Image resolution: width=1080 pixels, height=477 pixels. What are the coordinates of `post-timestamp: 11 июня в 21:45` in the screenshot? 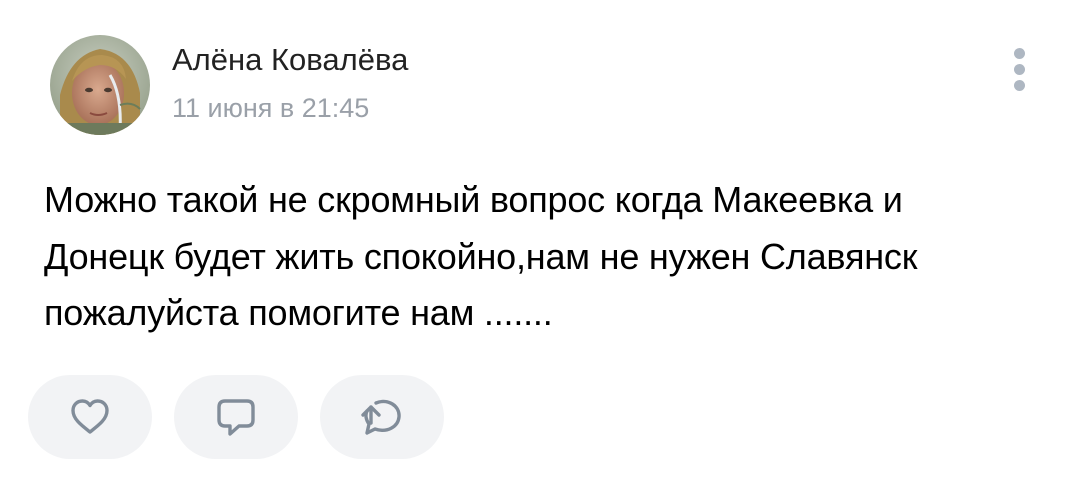 It's located at (270, 108).